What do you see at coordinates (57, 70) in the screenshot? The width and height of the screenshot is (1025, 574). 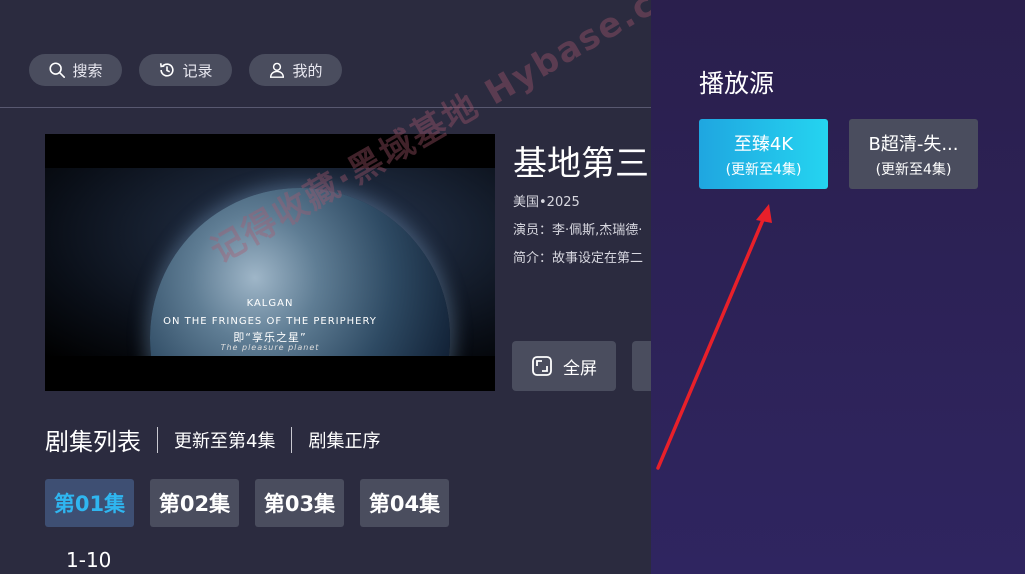 I see `search-icon` at bounding box center [57, 70].